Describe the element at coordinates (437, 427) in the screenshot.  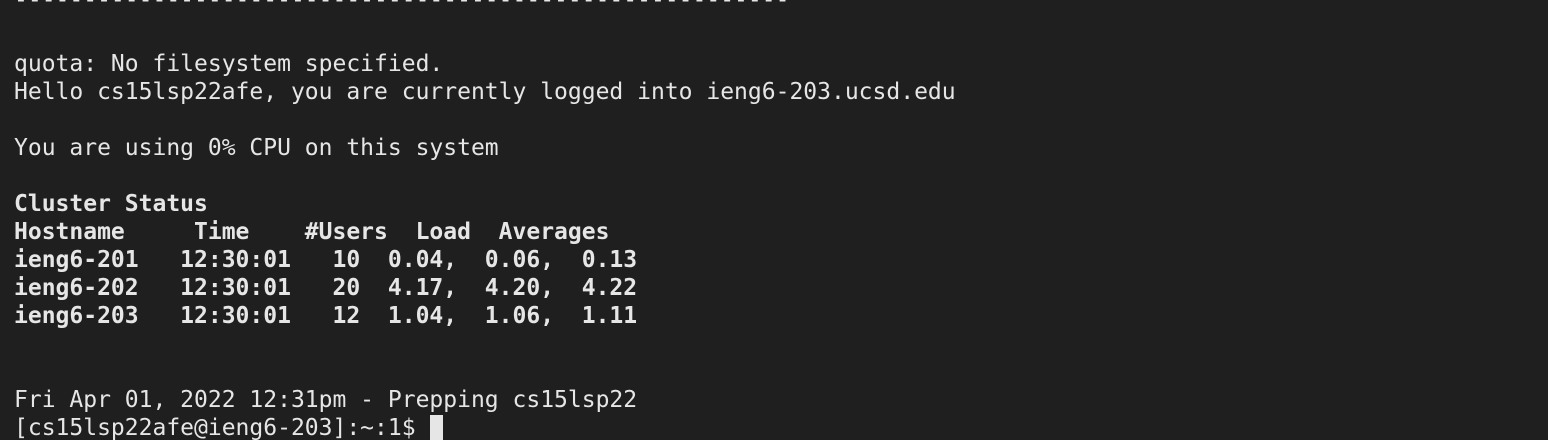
I see `text-cursor` at that location.